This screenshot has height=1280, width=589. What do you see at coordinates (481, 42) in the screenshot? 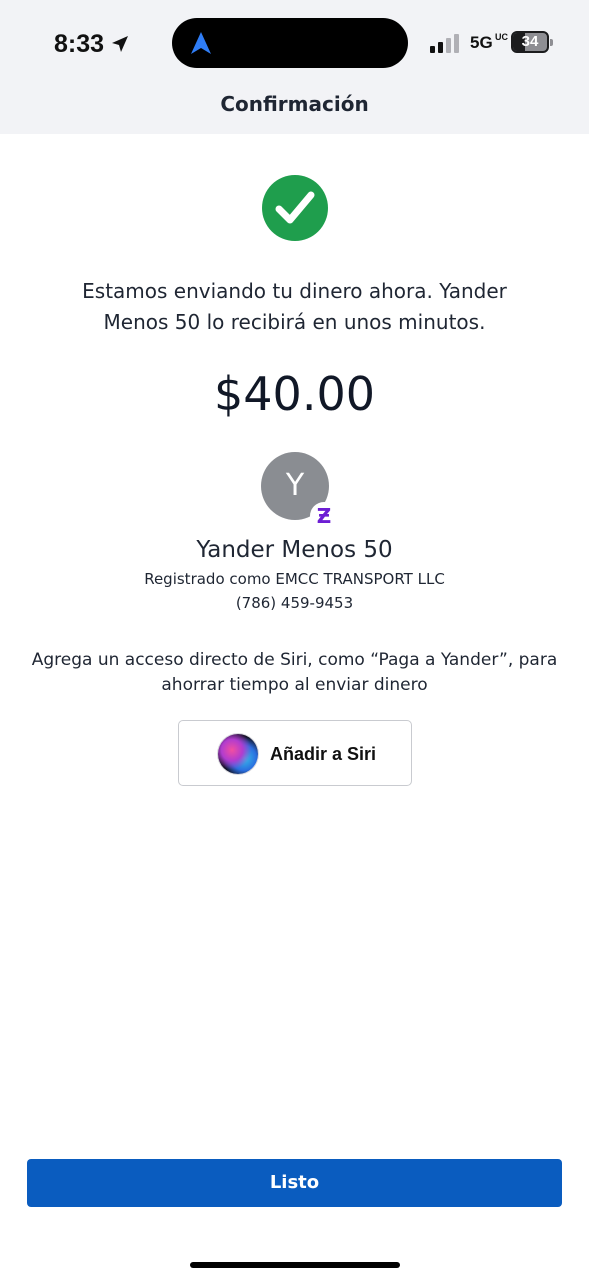
I see `network-type: 5G` at bounding box center [481, 42].